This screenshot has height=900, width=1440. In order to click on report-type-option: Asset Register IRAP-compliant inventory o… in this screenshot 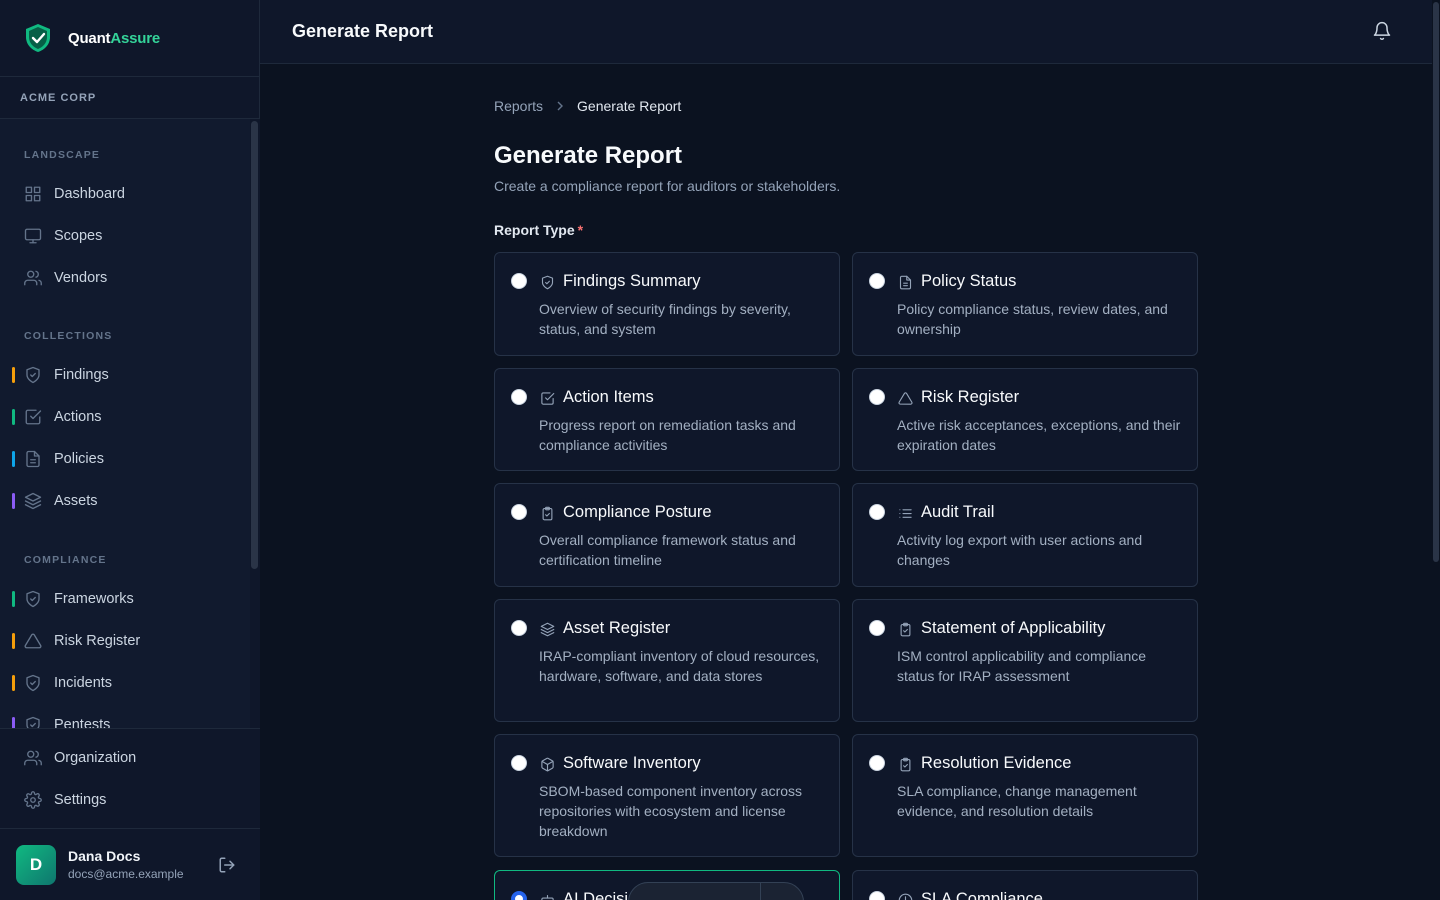, I will do `click(667, 660)`.